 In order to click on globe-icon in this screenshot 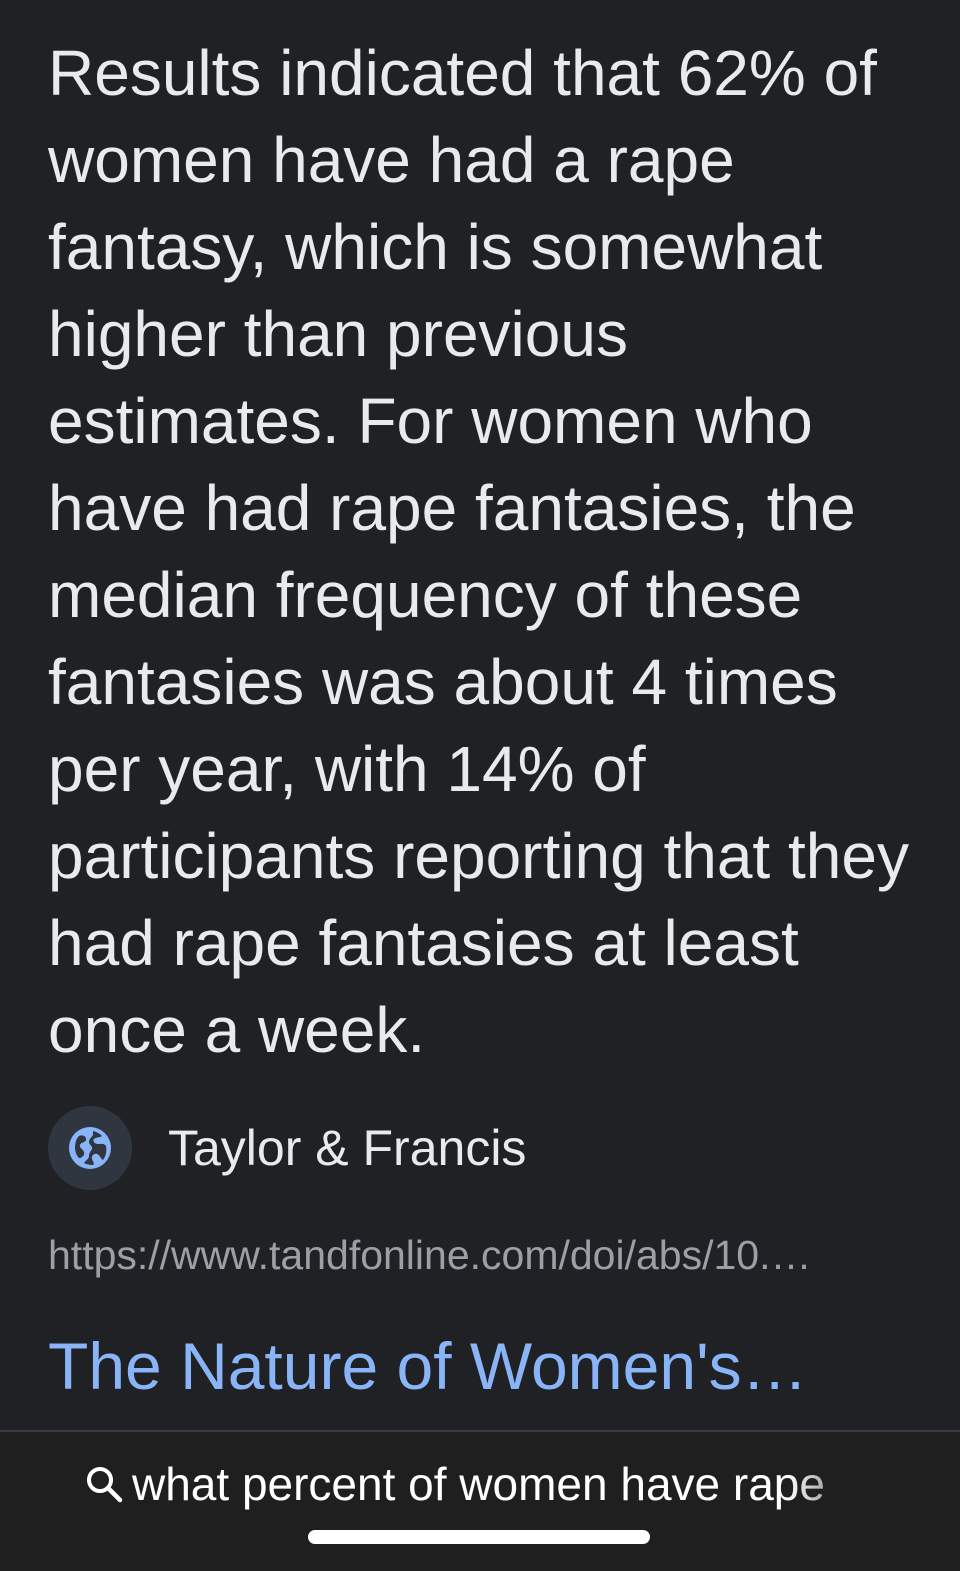, I will do `click(90, 1148)`.